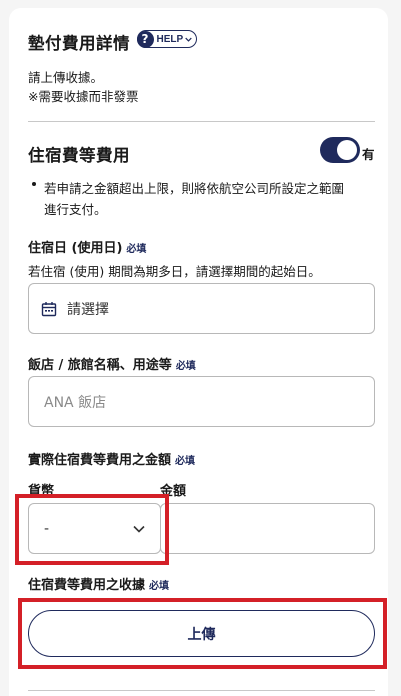  Describe the element at coordinates (170, 39) in the screenshot. I see `help-label: HELP` at that location.